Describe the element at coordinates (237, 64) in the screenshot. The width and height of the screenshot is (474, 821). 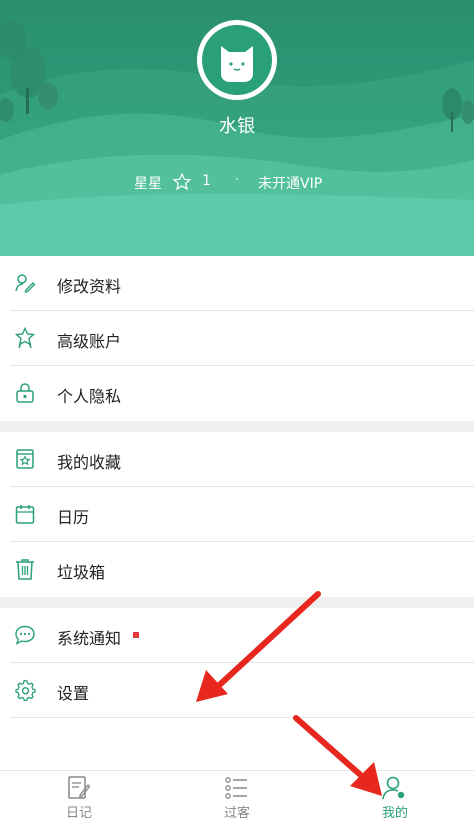
I see `cat-avatar-icon` at that location.